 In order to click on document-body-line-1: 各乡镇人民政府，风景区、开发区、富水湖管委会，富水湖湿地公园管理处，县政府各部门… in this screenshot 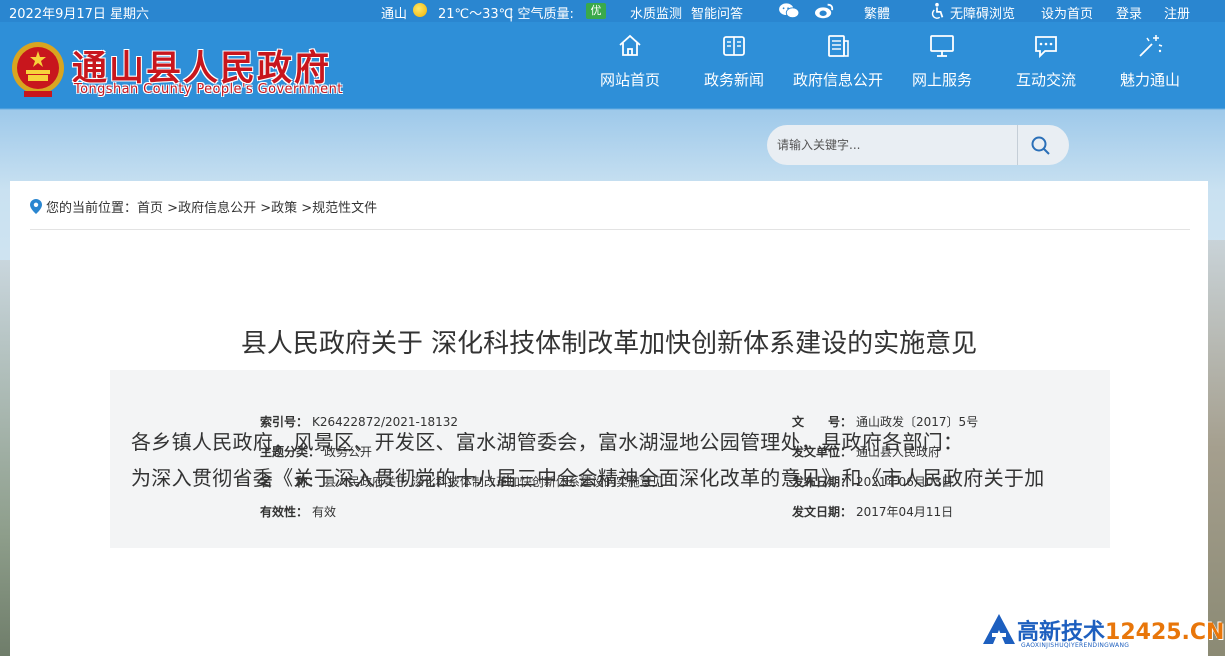, I will do `click(547, 440)`.